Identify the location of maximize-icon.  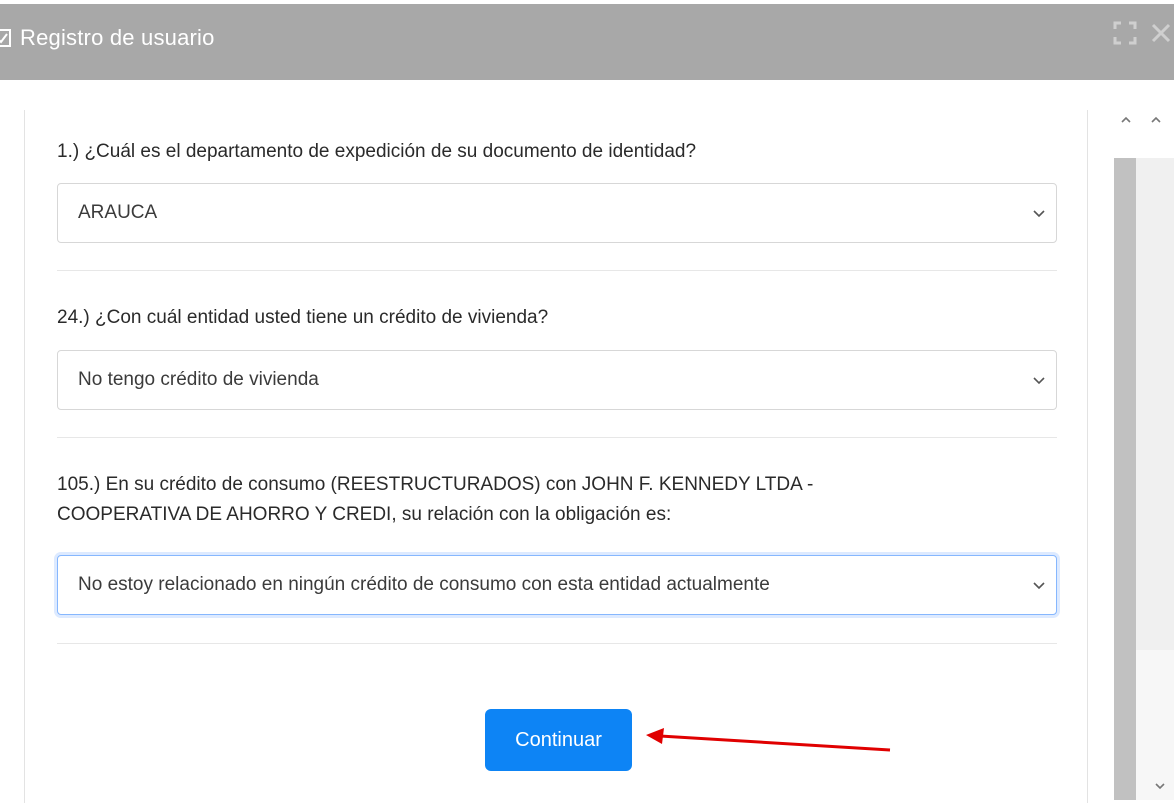
(1125, 33).